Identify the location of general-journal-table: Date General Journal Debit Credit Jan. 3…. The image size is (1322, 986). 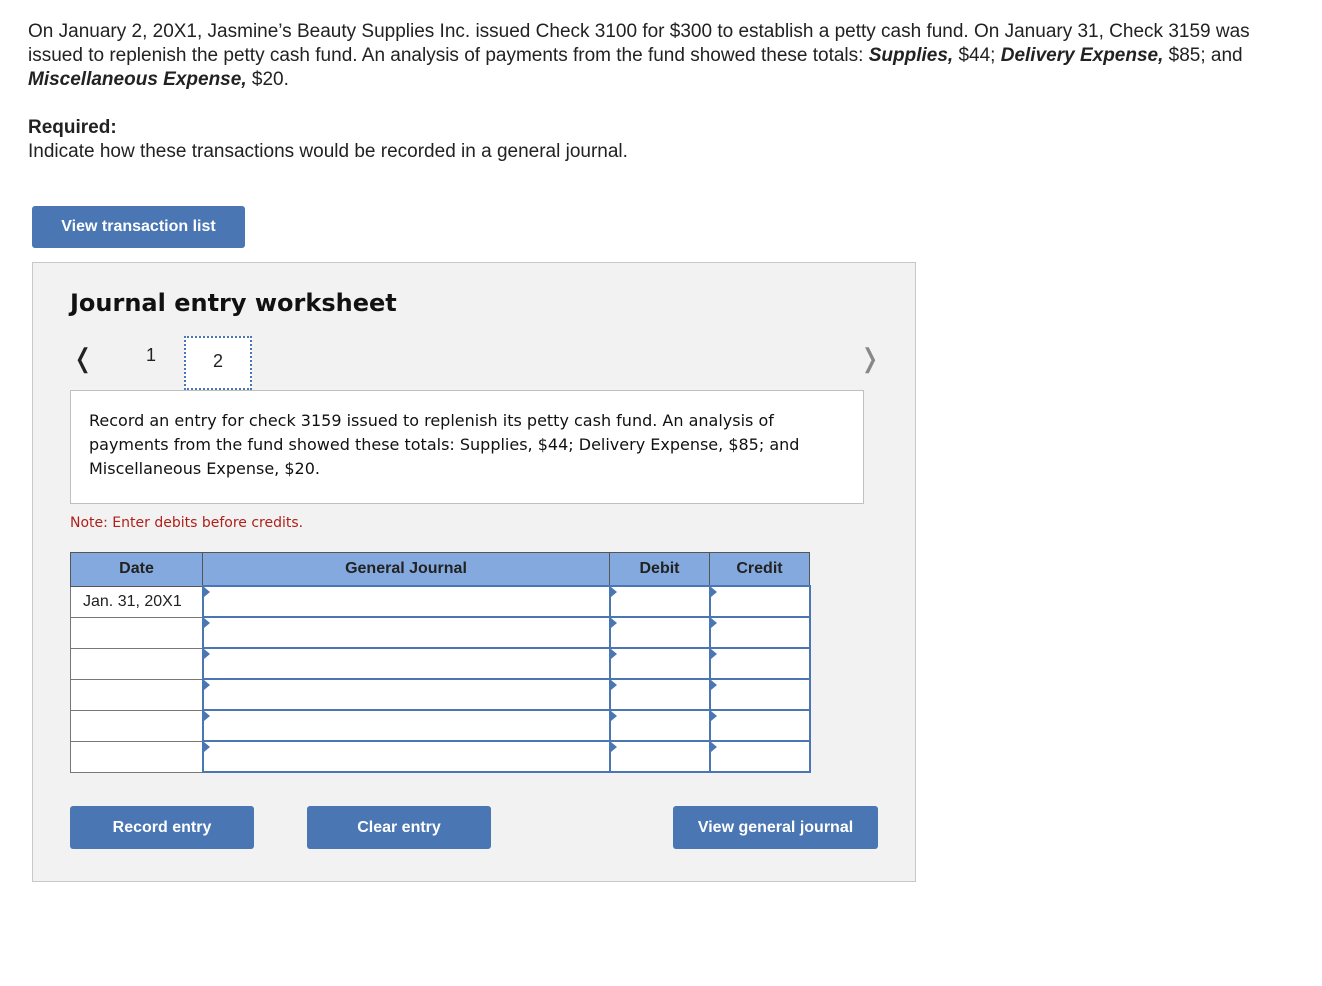
(440, 662).